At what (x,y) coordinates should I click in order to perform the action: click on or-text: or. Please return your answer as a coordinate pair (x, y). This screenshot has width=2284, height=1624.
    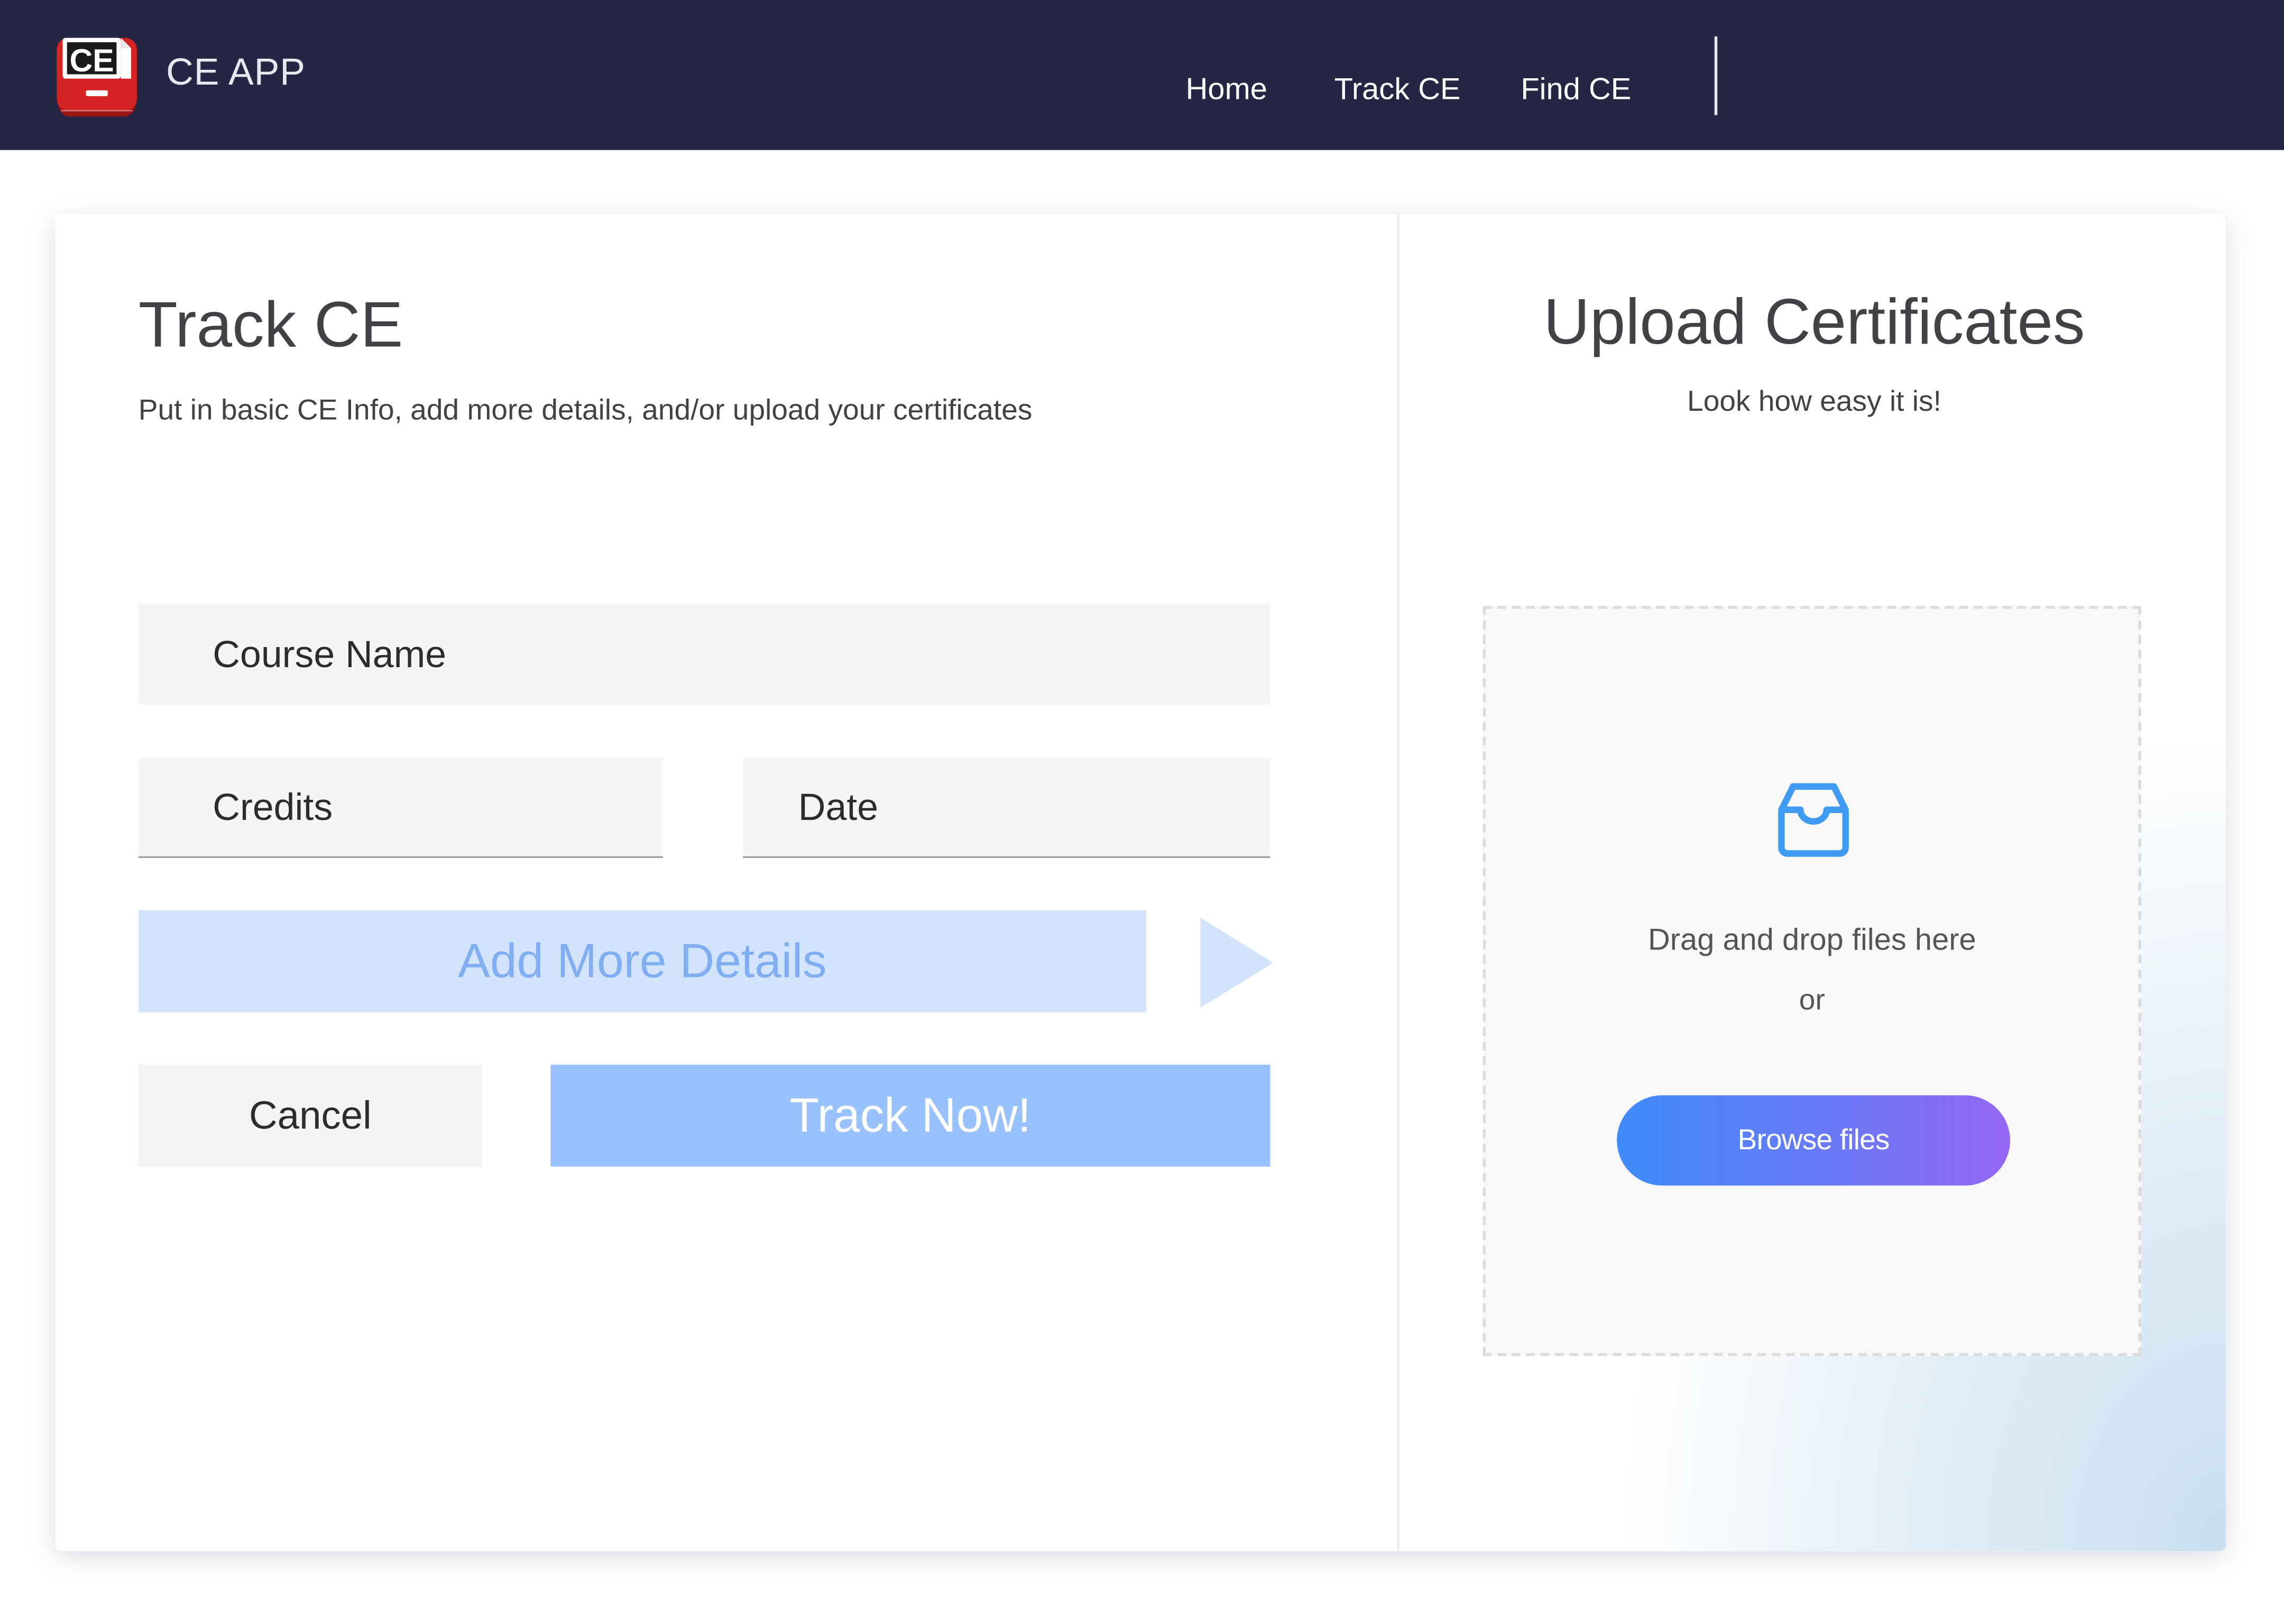
    Looking at the image, I should click on (1812, 1000).